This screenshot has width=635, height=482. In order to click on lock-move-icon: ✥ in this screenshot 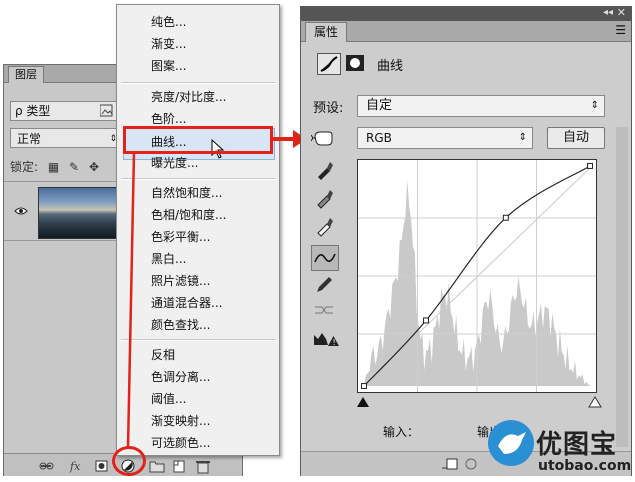, I will do `click(94, 167)`.